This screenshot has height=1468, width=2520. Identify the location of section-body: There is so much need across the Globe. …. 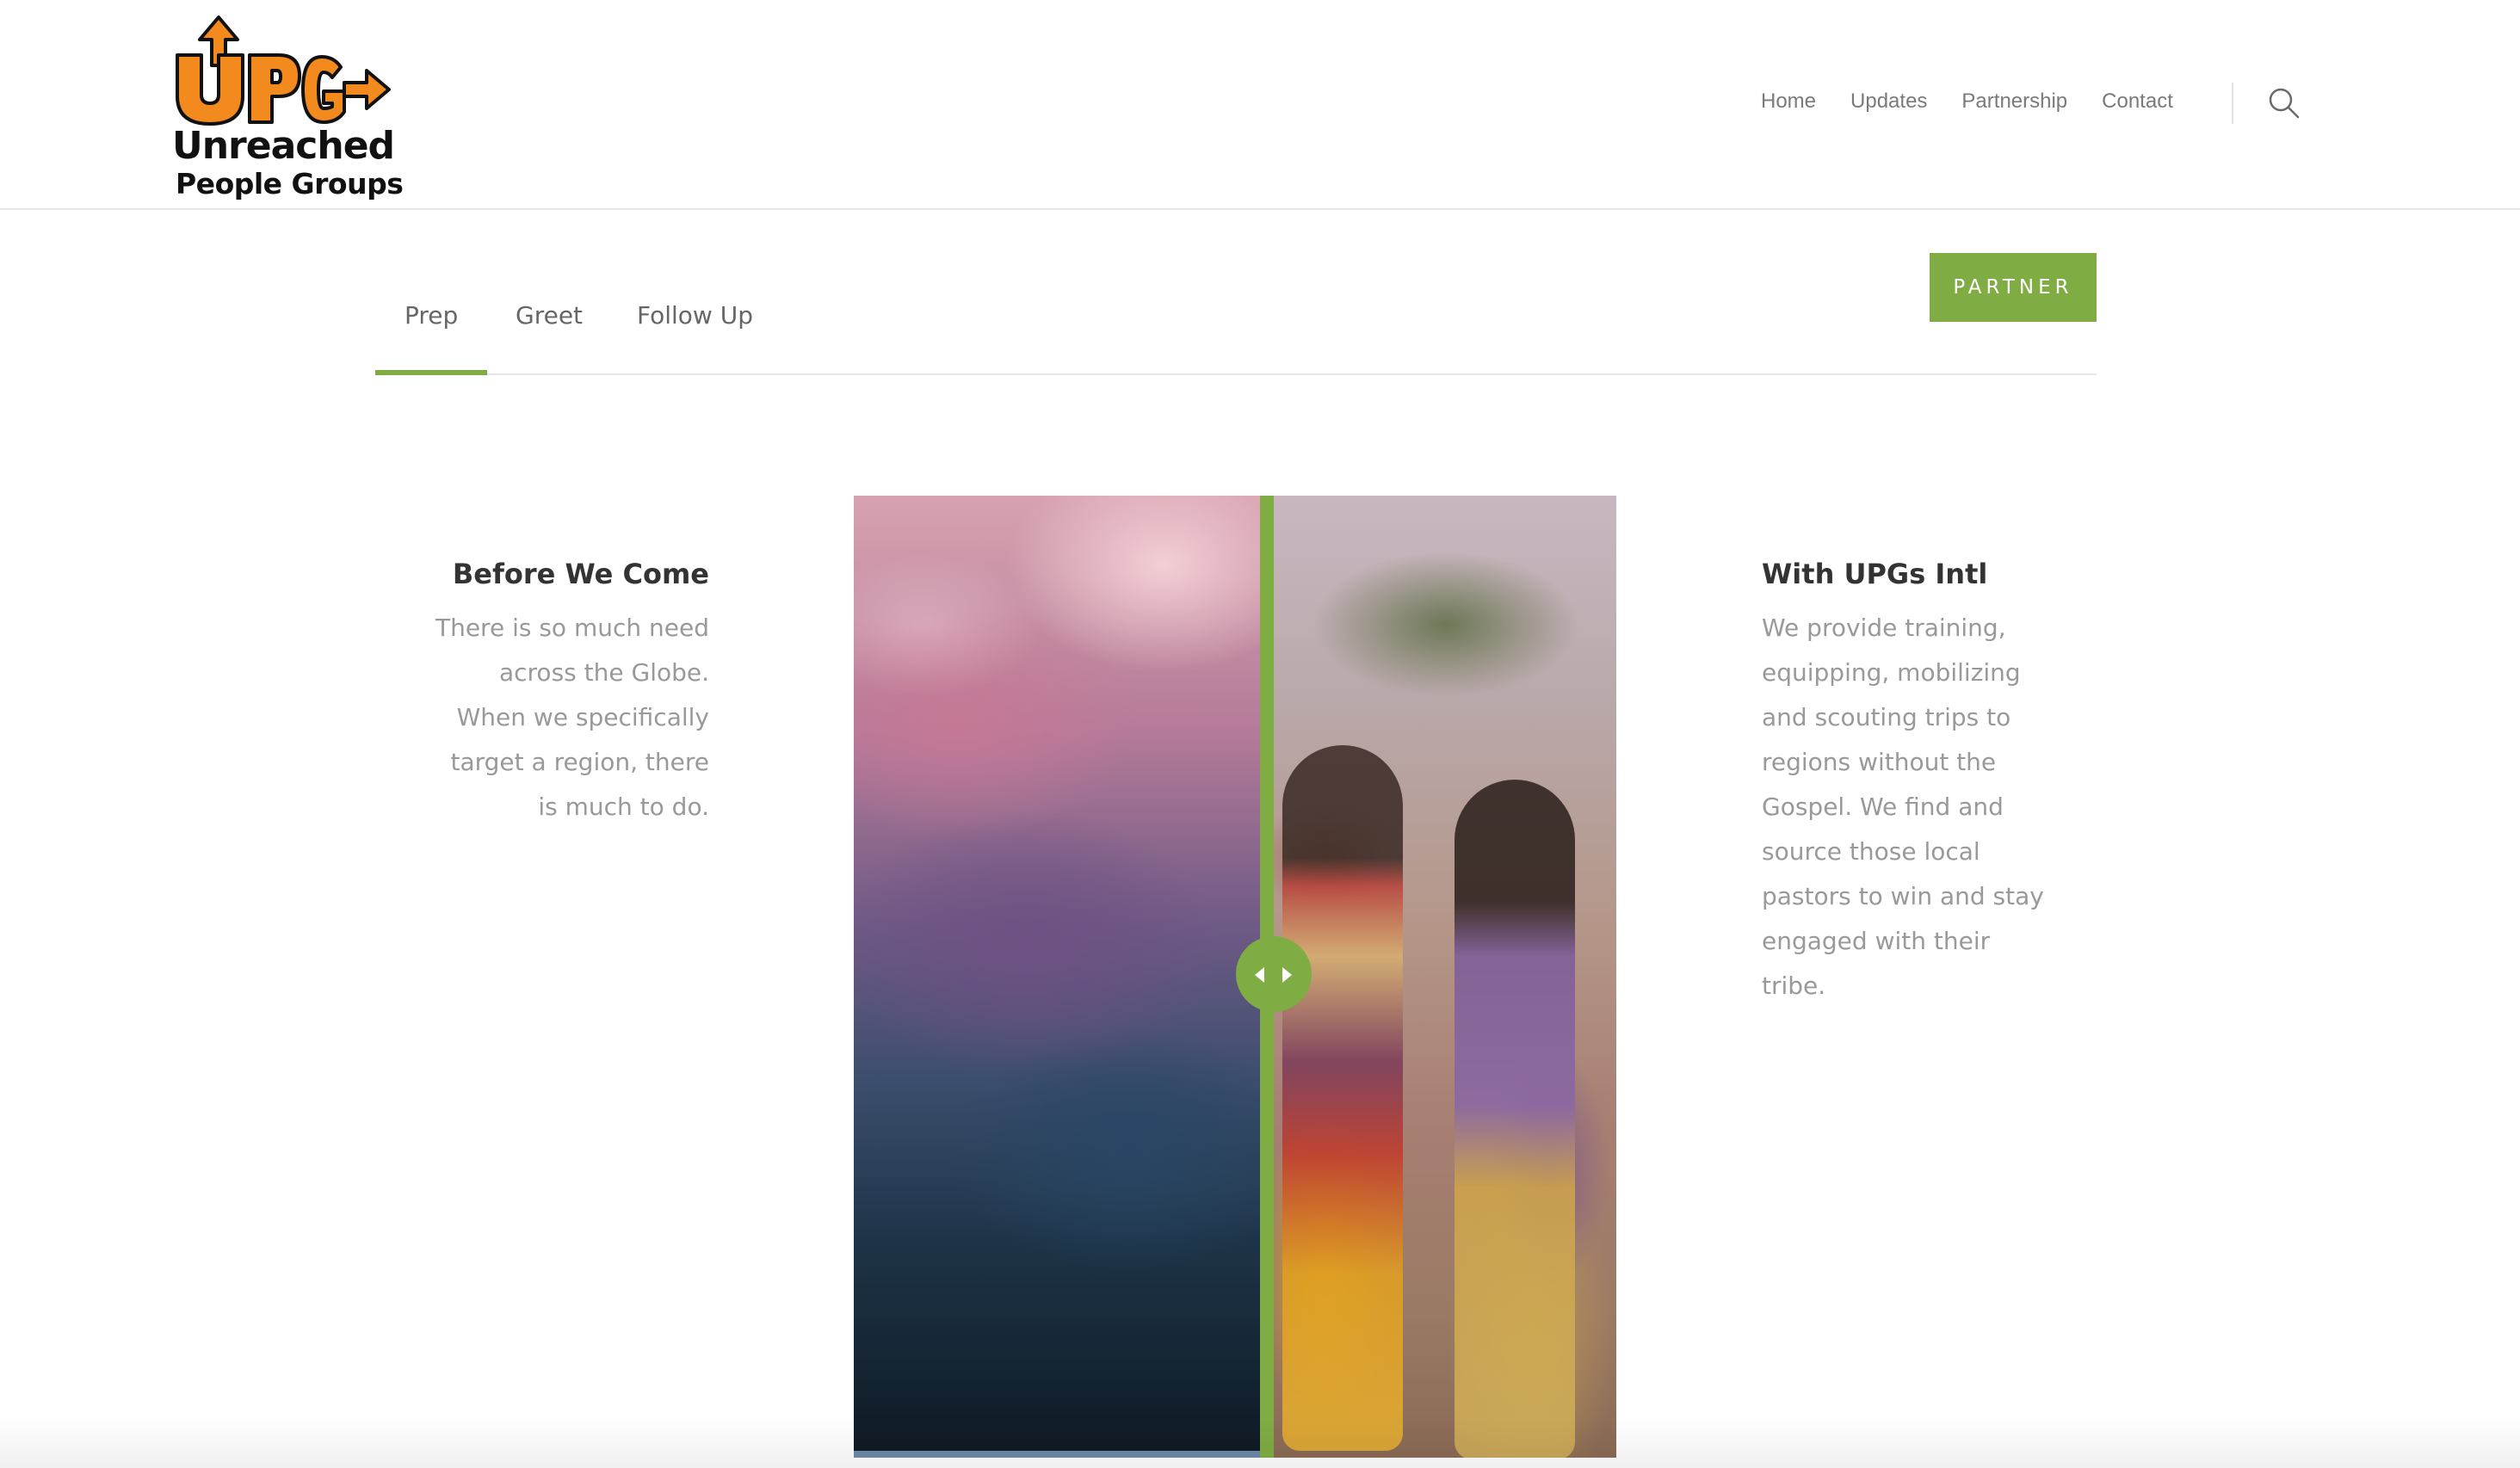
(572, 717).